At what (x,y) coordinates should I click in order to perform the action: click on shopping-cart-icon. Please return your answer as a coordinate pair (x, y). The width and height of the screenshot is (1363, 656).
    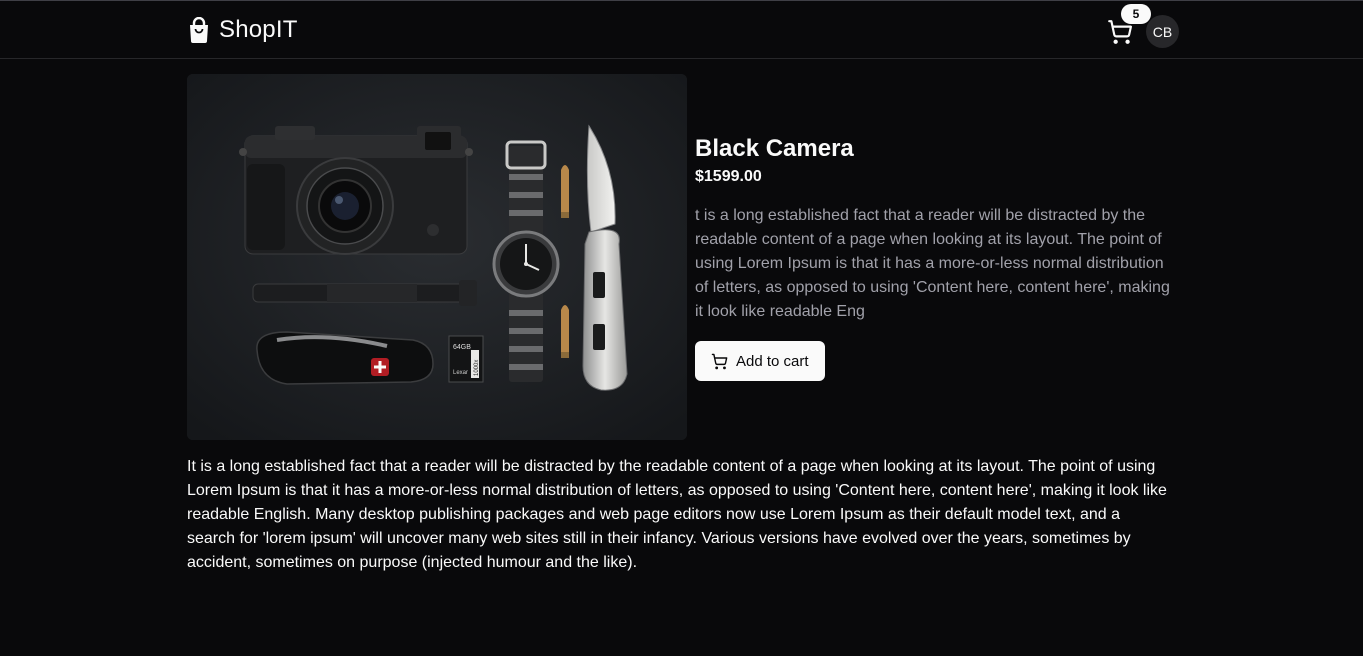
    Looking at the image, I should click on (719, 361).